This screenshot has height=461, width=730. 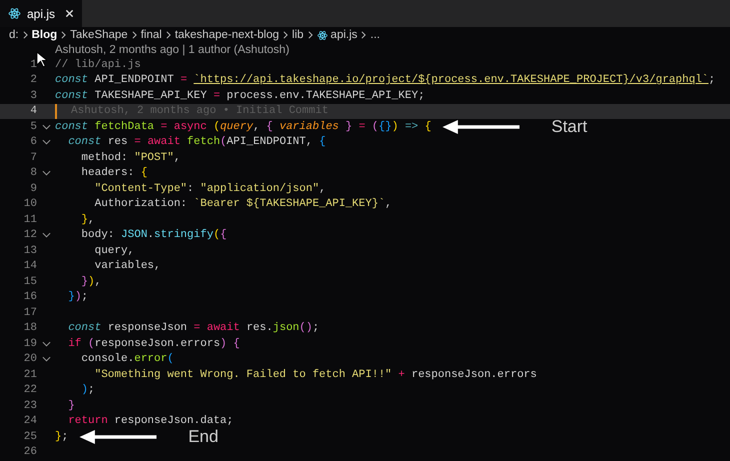 What do you see at coordinates (61, 436) in the screenshot?
I see `code-line: };` at bounding box center [61, 436].